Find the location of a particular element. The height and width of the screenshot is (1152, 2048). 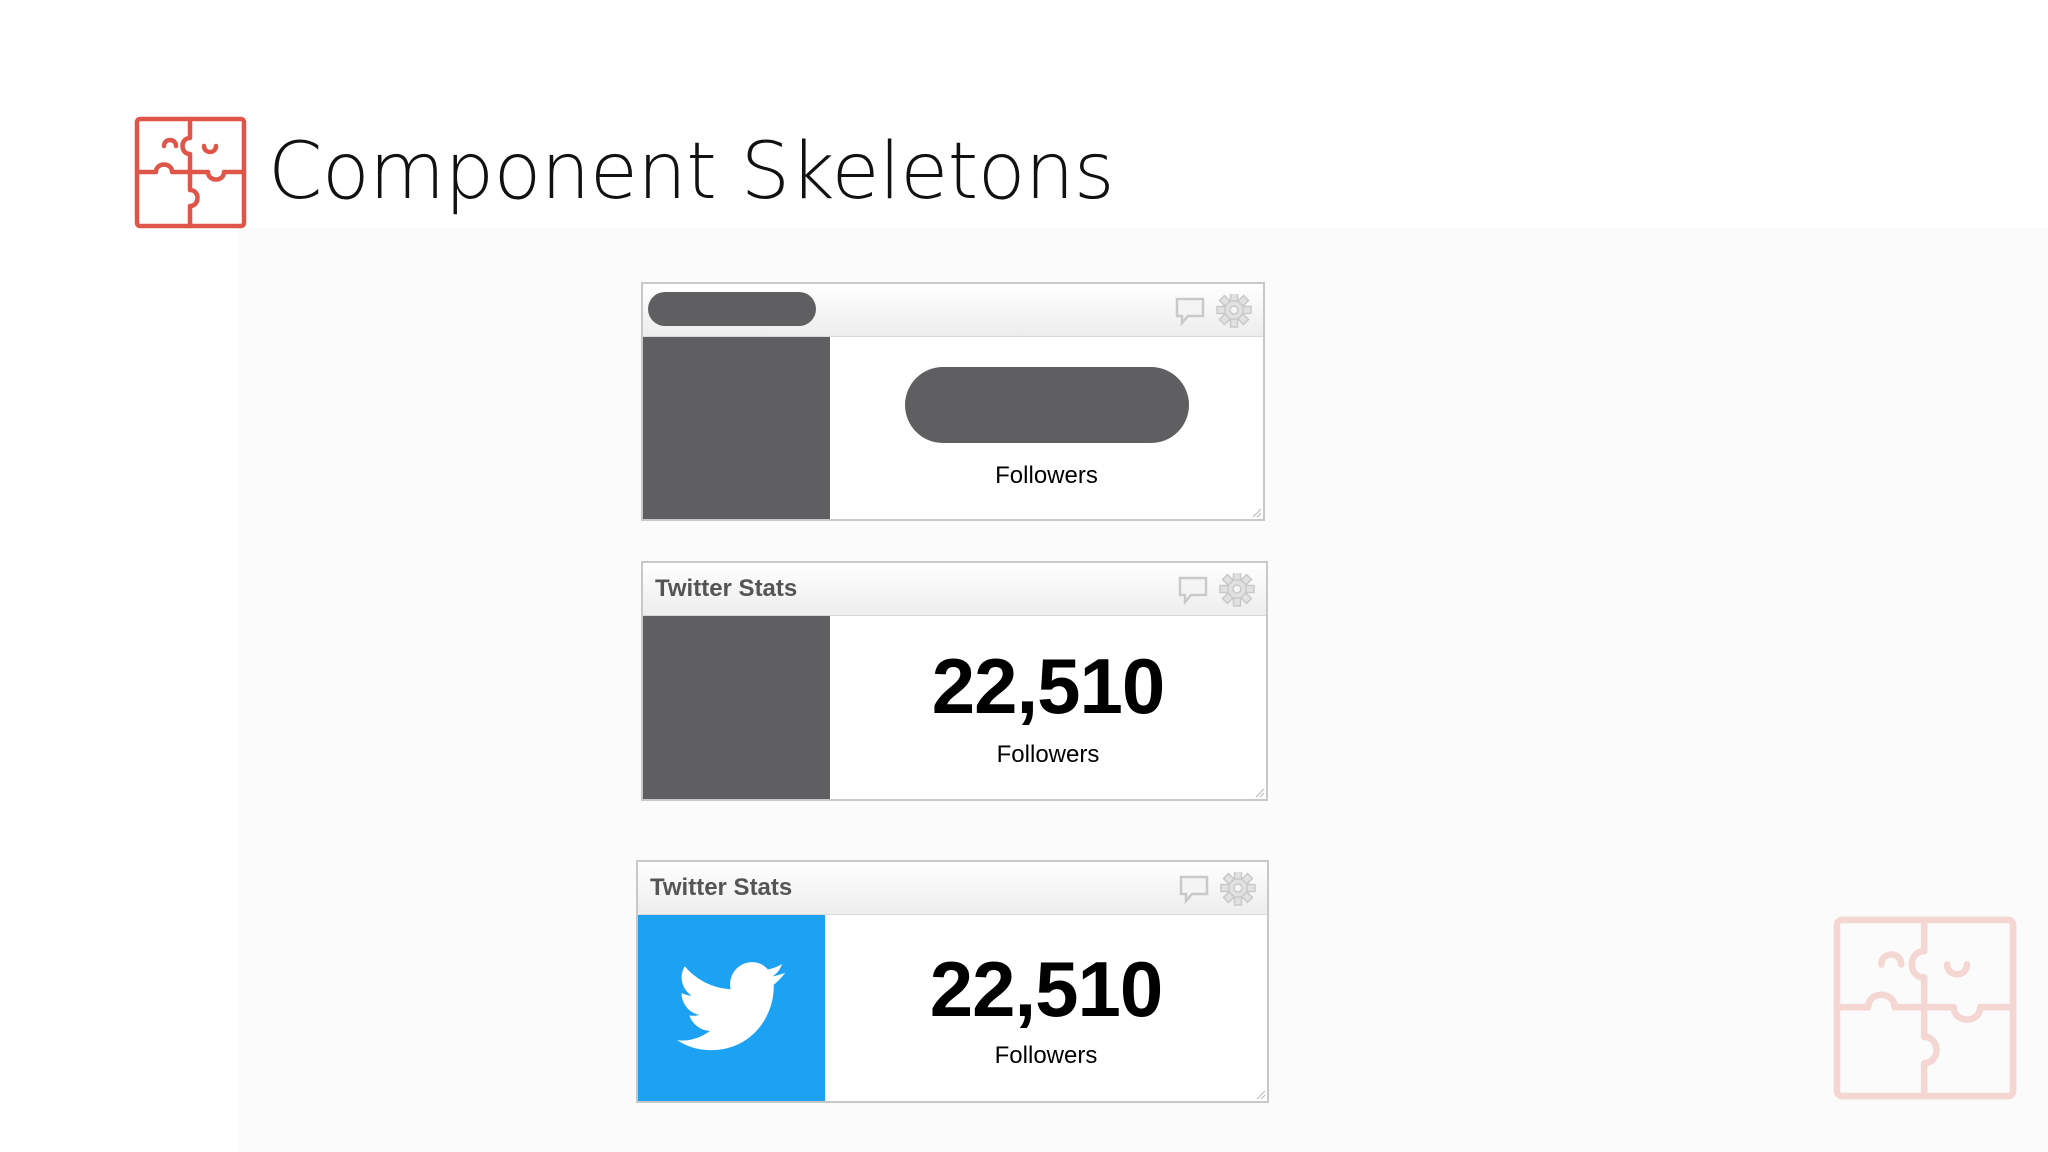

title-placeholder is located at coordinates (732, 309).